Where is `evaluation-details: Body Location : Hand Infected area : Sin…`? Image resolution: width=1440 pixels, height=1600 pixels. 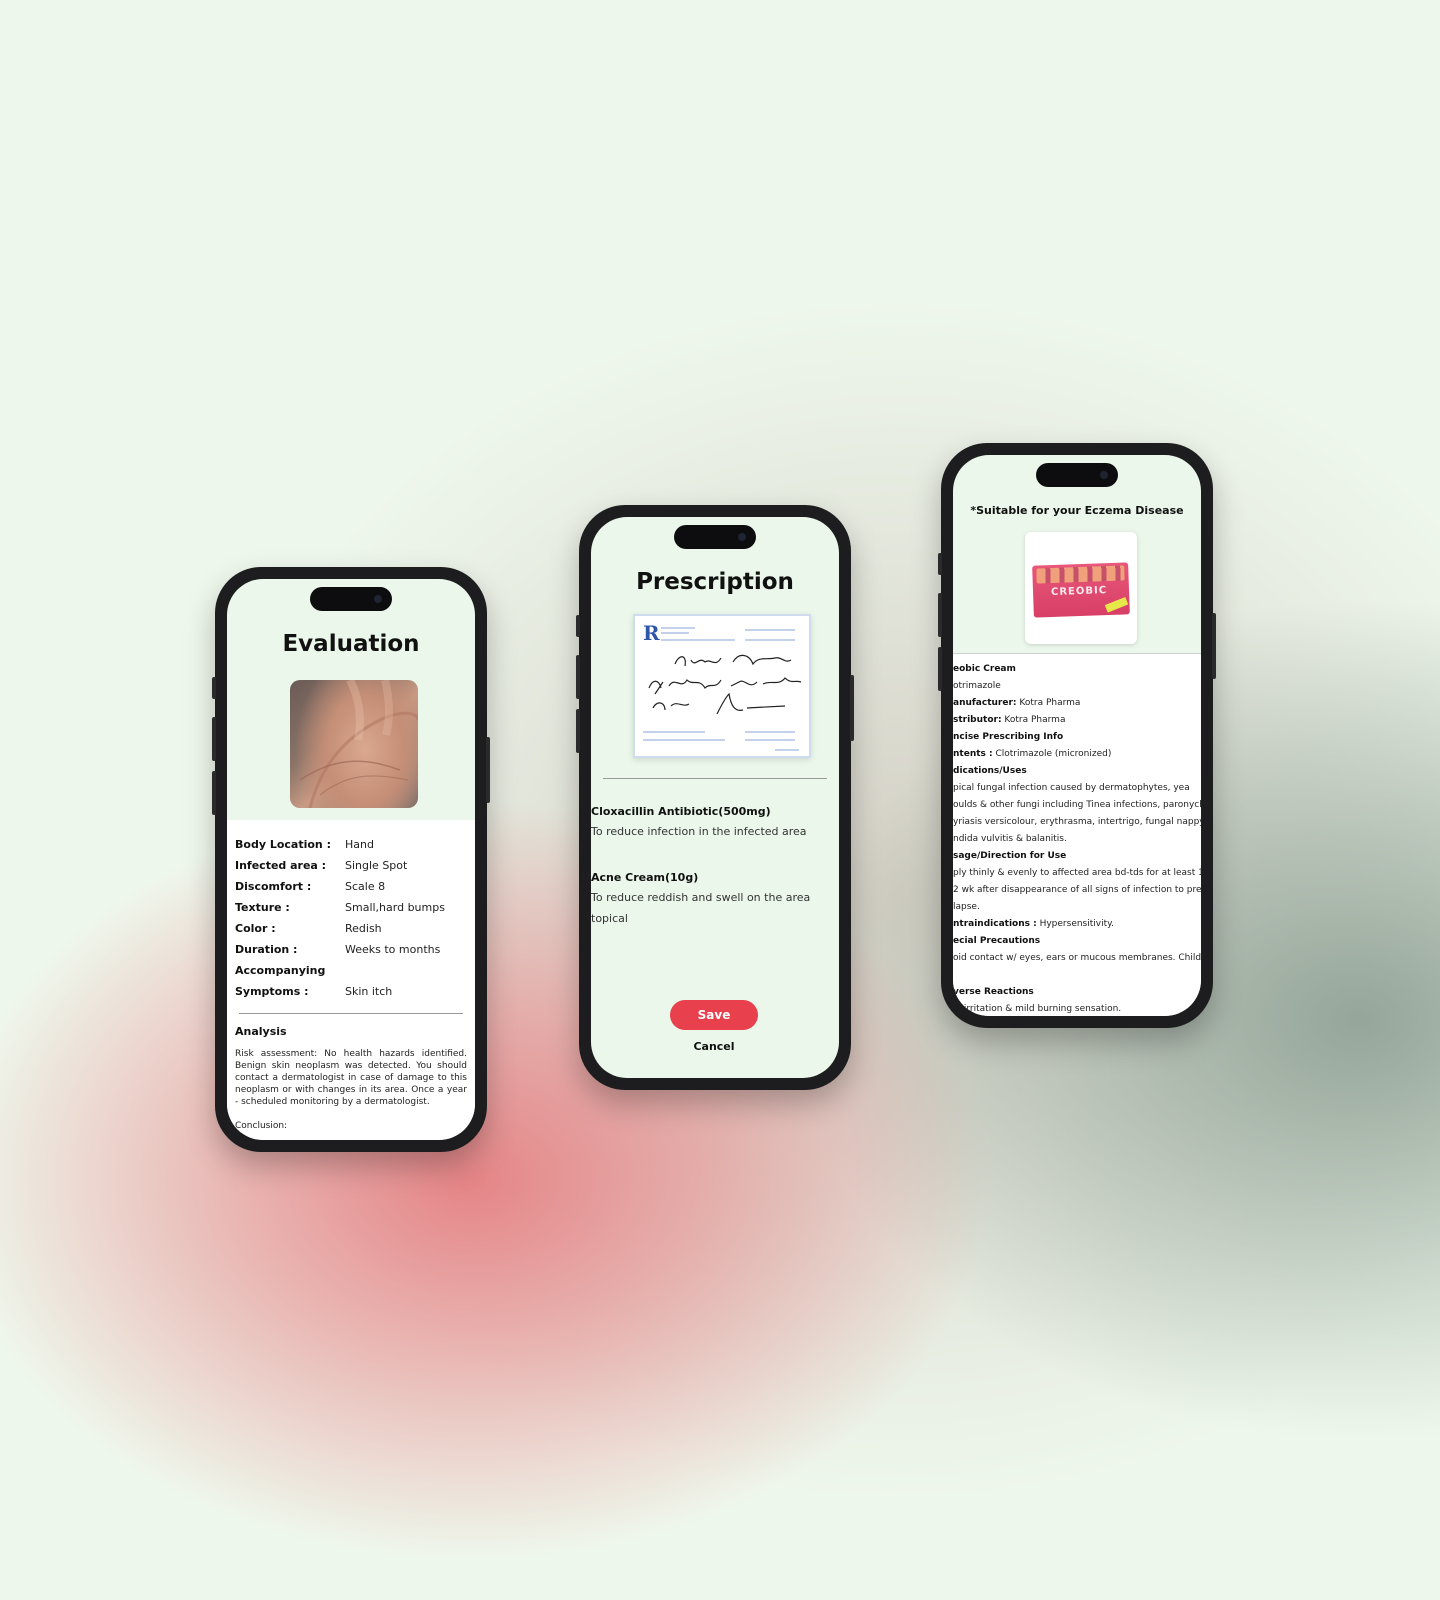 evaluation-details: Body Location : Hand Infected area : Sin… is located at coordinates (351, 980).